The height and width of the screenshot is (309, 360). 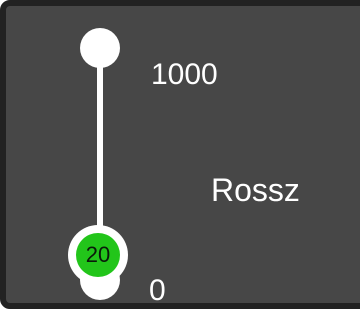 I want to click on rating-label: Rossz, so click(x=255, y=190).